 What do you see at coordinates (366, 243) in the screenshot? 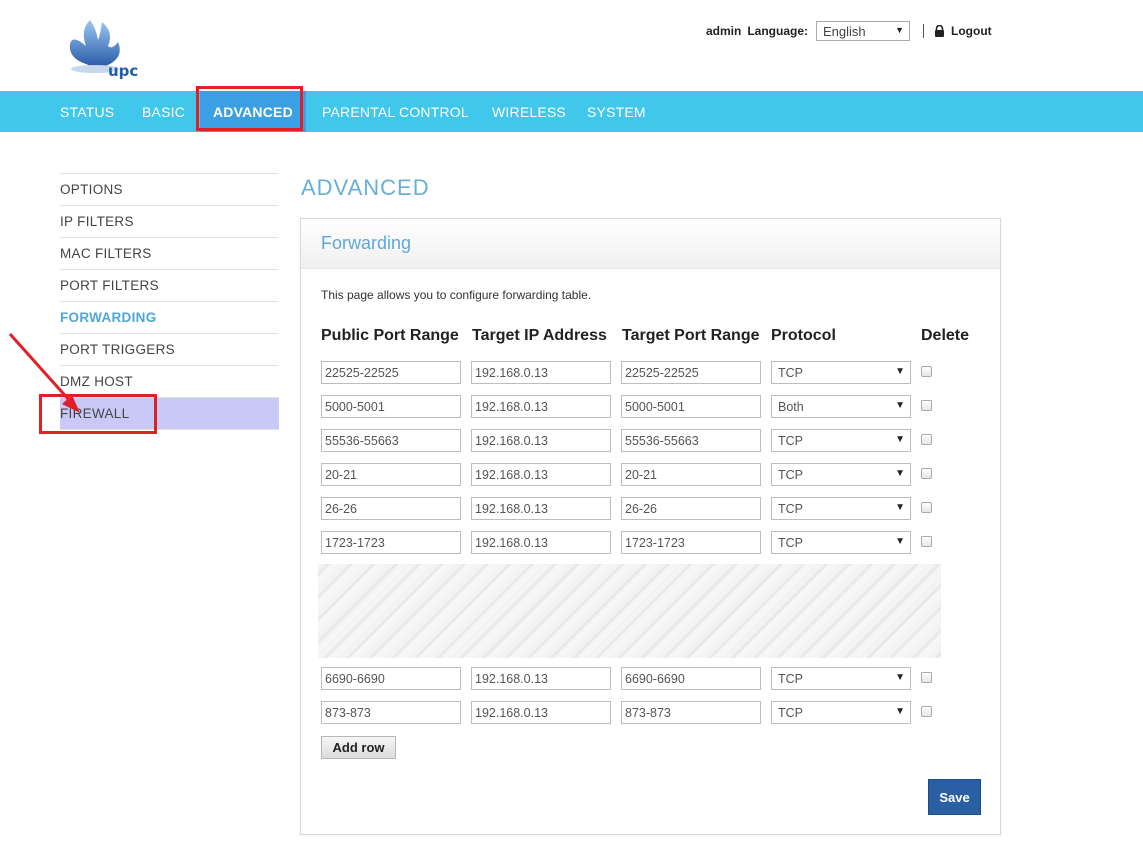
I see `panel-title: Forwarding` at bounding box center [366, 243].